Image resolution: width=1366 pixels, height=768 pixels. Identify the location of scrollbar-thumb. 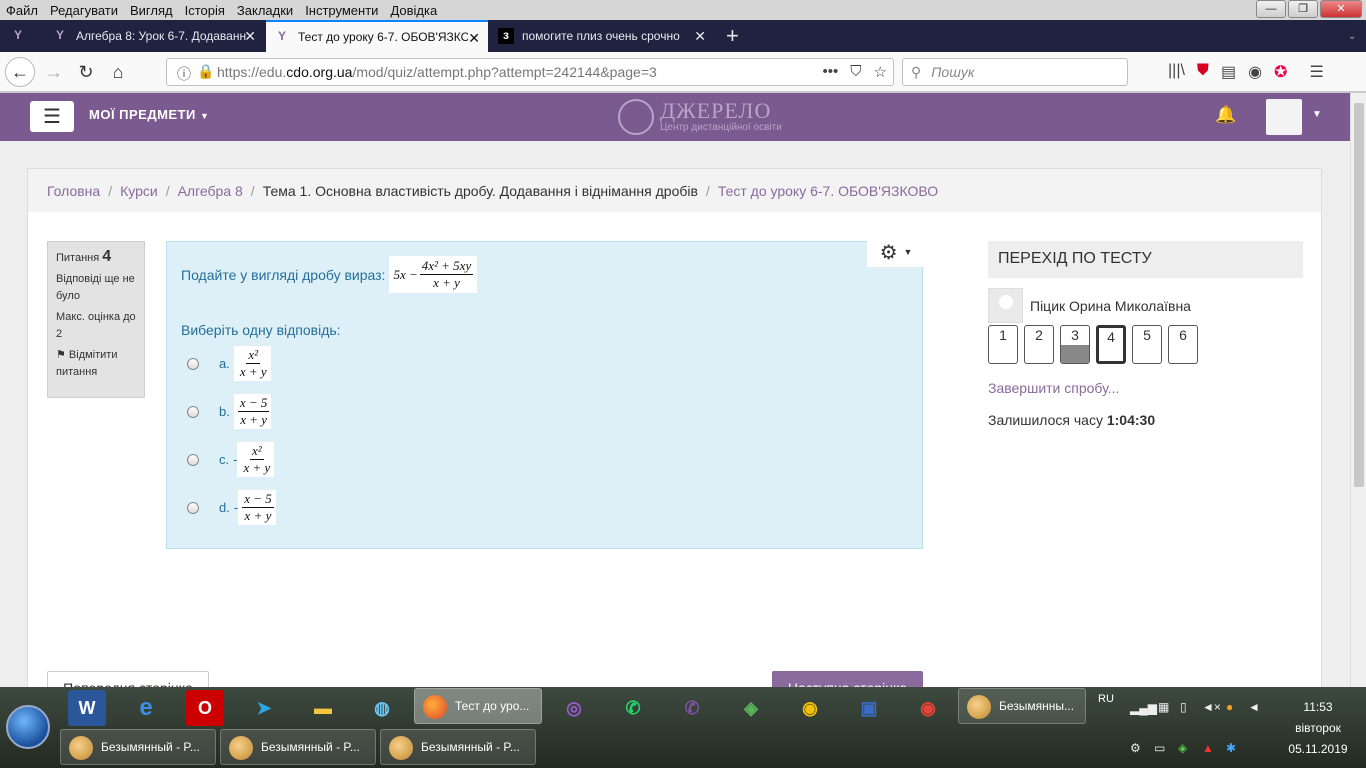
(1359, 295).